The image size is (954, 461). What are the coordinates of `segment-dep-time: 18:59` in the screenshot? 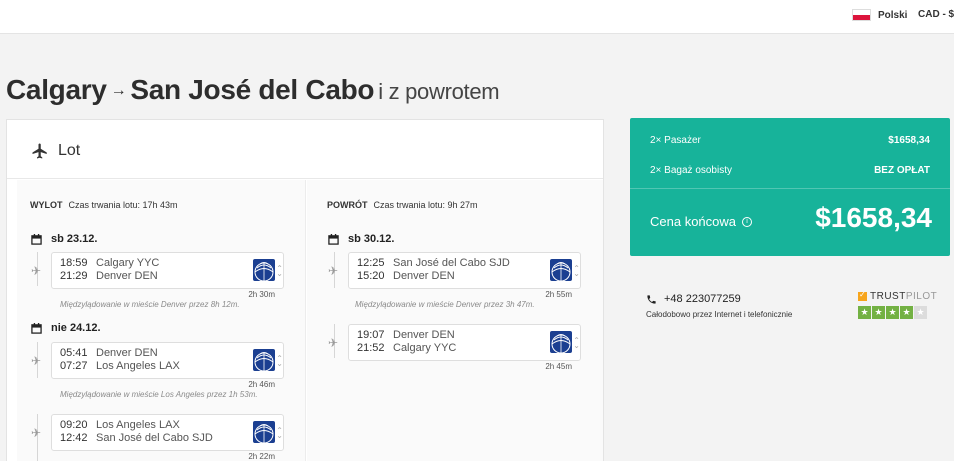 It's located at (74, 263).